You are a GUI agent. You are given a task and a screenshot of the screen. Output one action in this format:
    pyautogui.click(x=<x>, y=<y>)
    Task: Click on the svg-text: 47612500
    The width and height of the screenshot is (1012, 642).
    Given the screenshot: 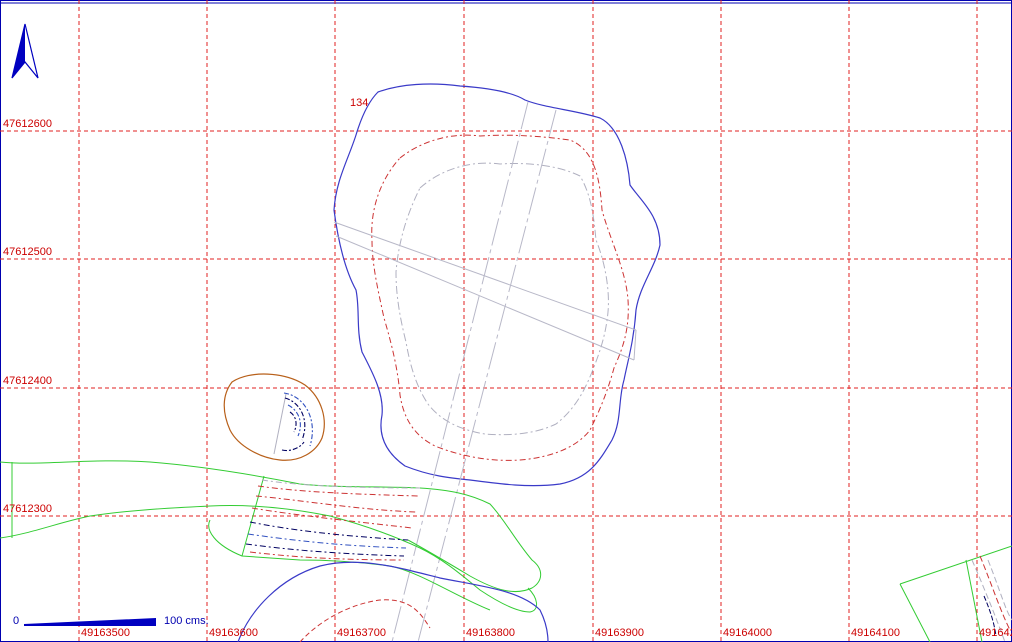 What is the action you would take?
    pyautogui.click(x=27, y=252)
    